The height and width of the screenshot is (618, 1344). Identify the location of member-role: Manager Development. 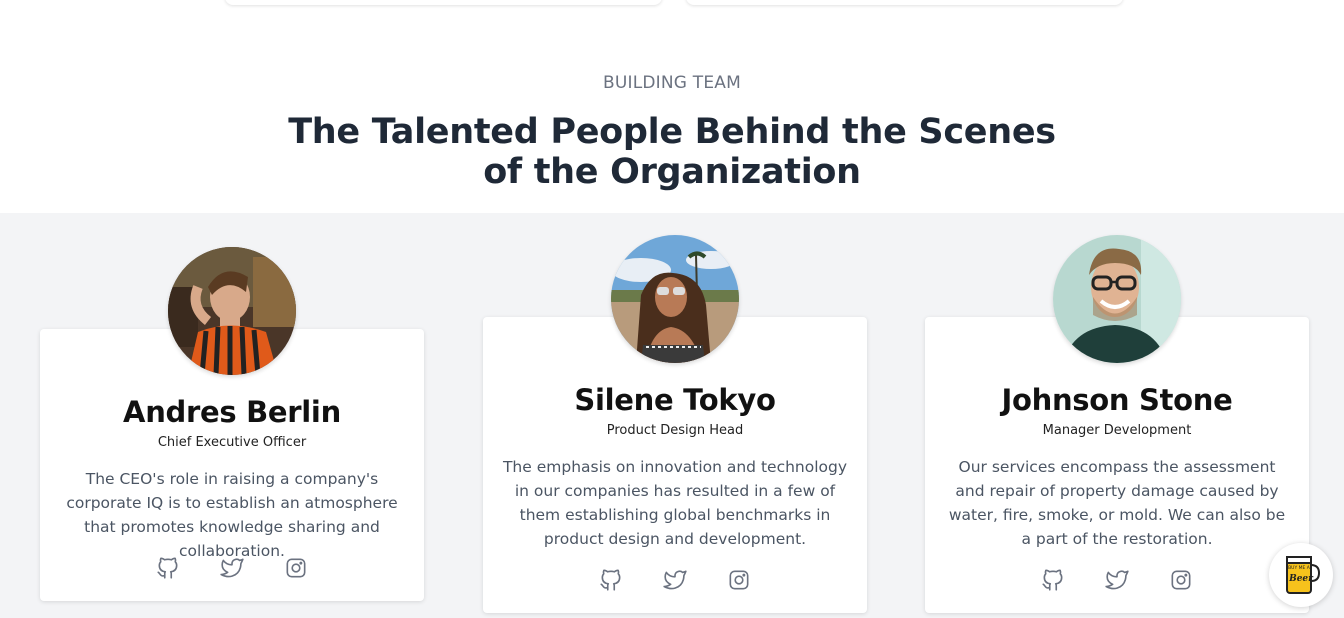
(1117, 430).